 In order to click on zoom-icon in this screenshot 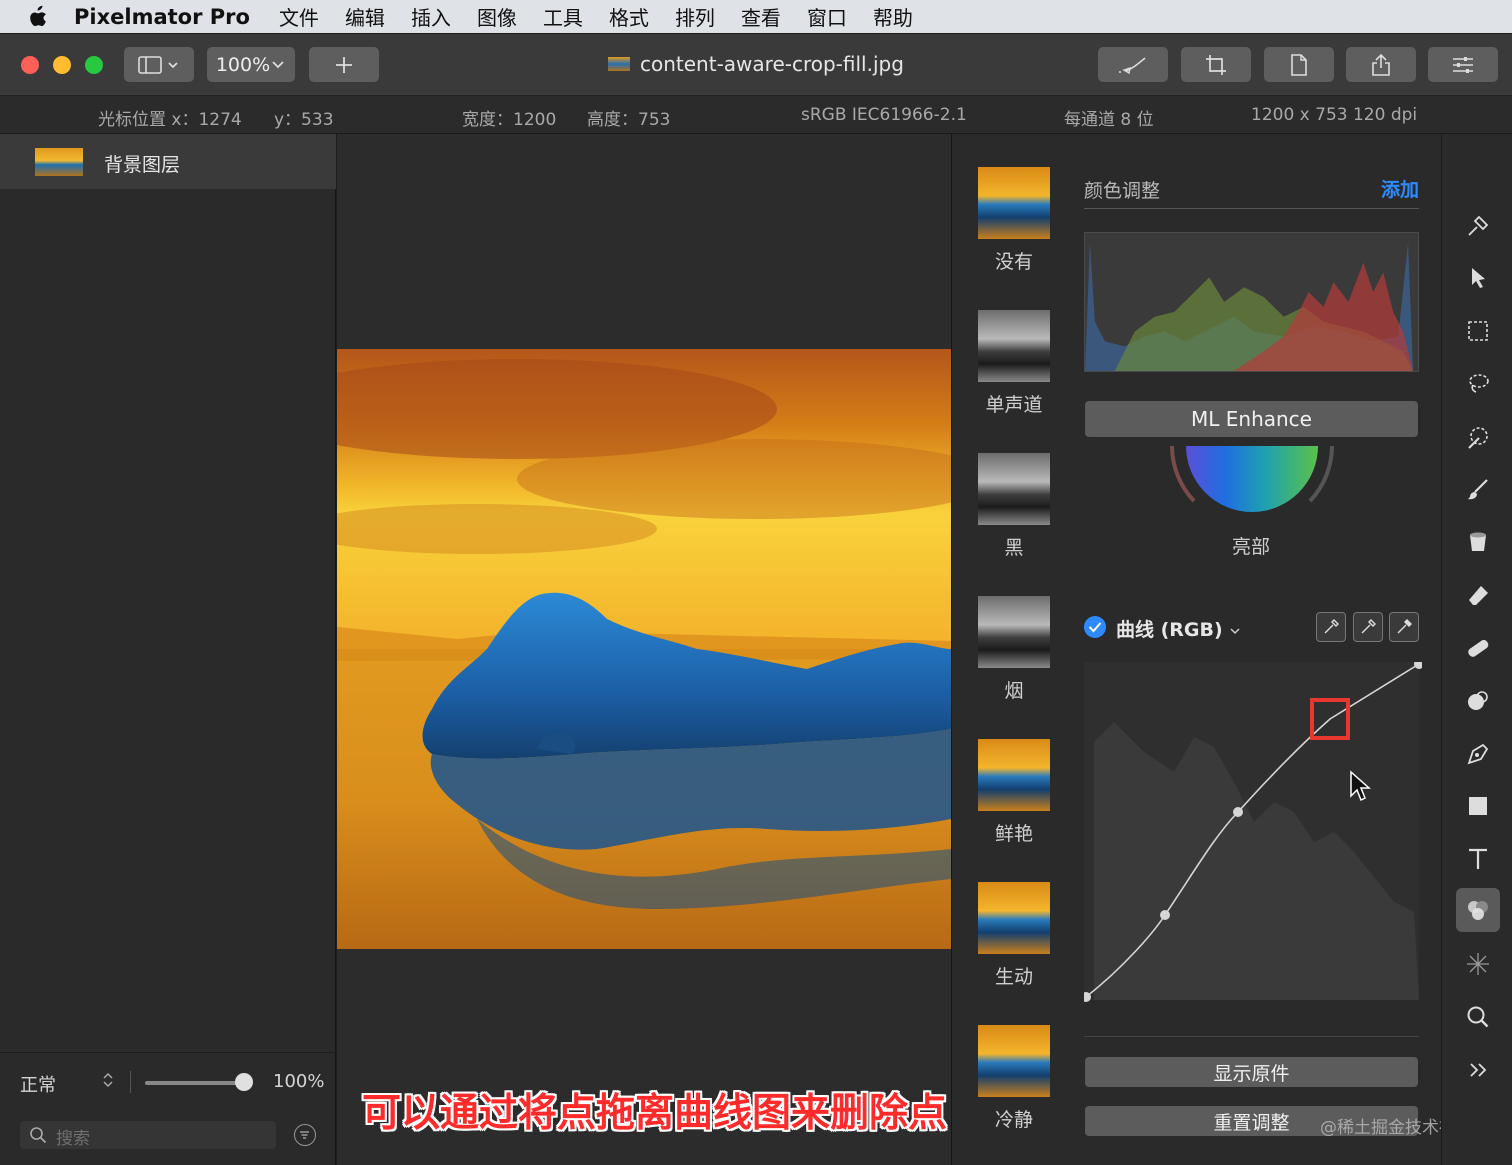, I will do `click(1478, 1017)`.